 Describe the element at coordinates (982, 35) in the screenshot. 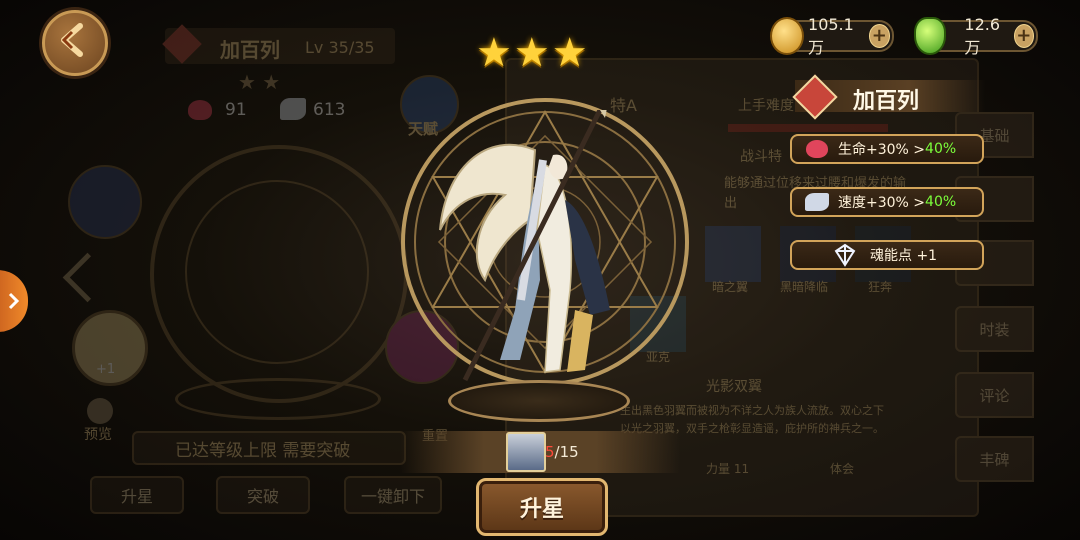

I see `gem-amount: 12.6万` at that location.